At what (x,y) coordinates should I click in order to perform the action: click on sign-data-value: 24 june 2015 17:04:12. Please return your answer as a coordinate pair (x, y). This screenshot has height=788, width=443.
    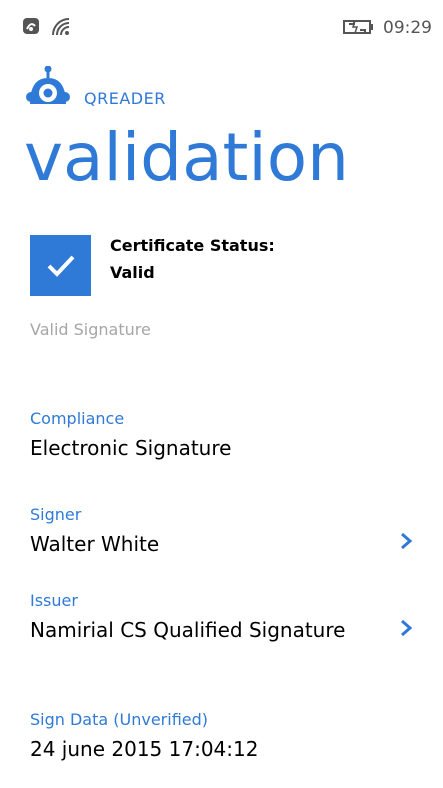
    Looking at the image, I should click on (144, 749).